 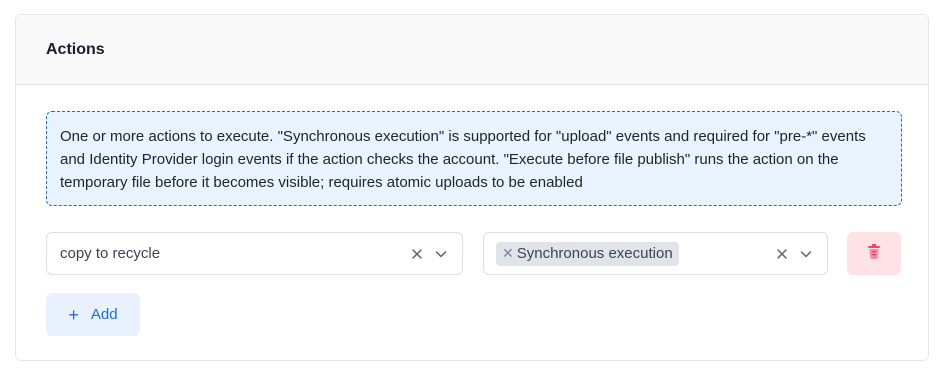 I want to click on delete-action-button, so click(x=874, y=253).